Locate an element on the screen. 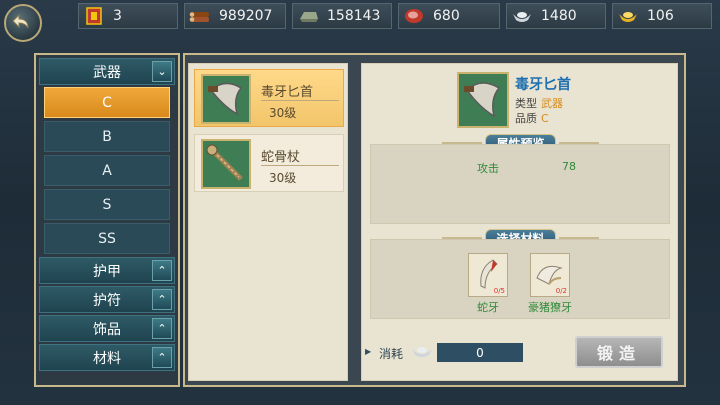 The width and height of the screenshot is (720, 405). material-name: 蛇牙 is located at coordinates (488, 307).